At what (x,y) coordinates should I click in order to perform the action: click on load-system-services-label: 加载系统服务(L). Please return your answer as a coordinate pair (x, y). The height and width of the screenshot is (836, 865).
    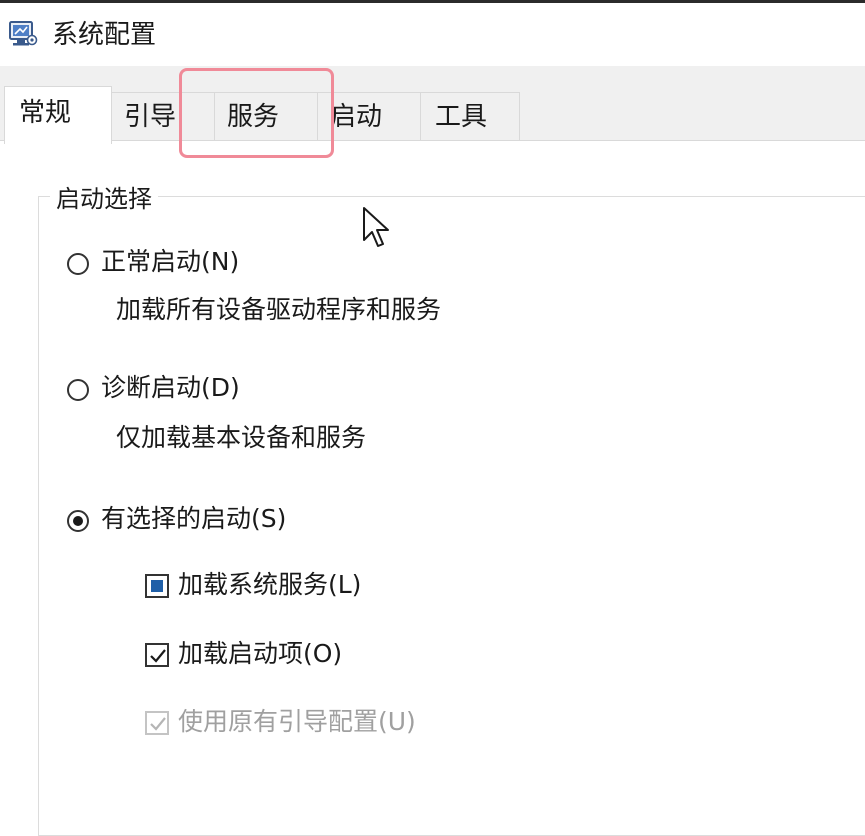
    Looking at the image, I should click on (269, 585).